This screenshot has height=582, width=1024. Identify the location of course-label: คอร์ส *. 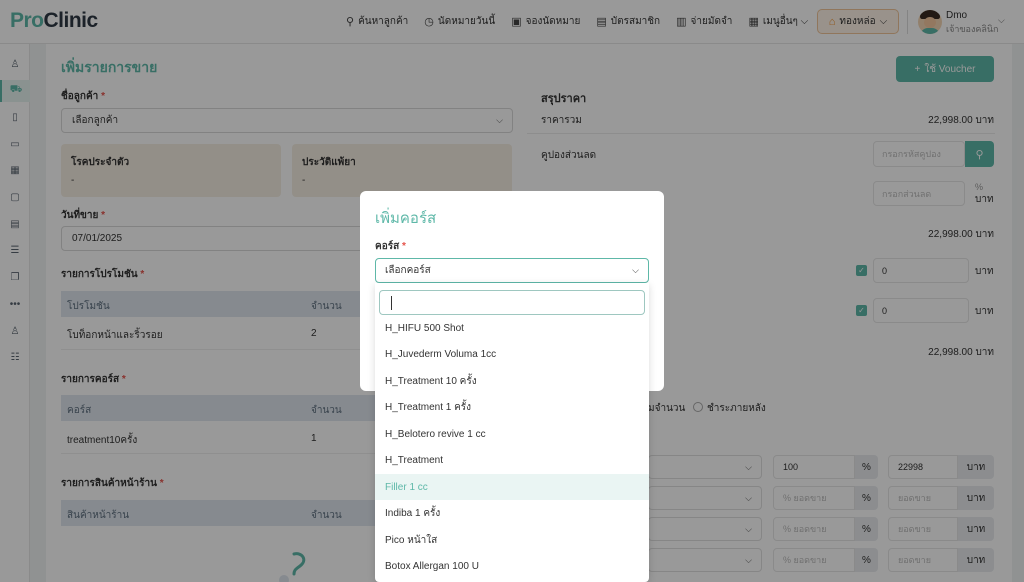
(390, 246).